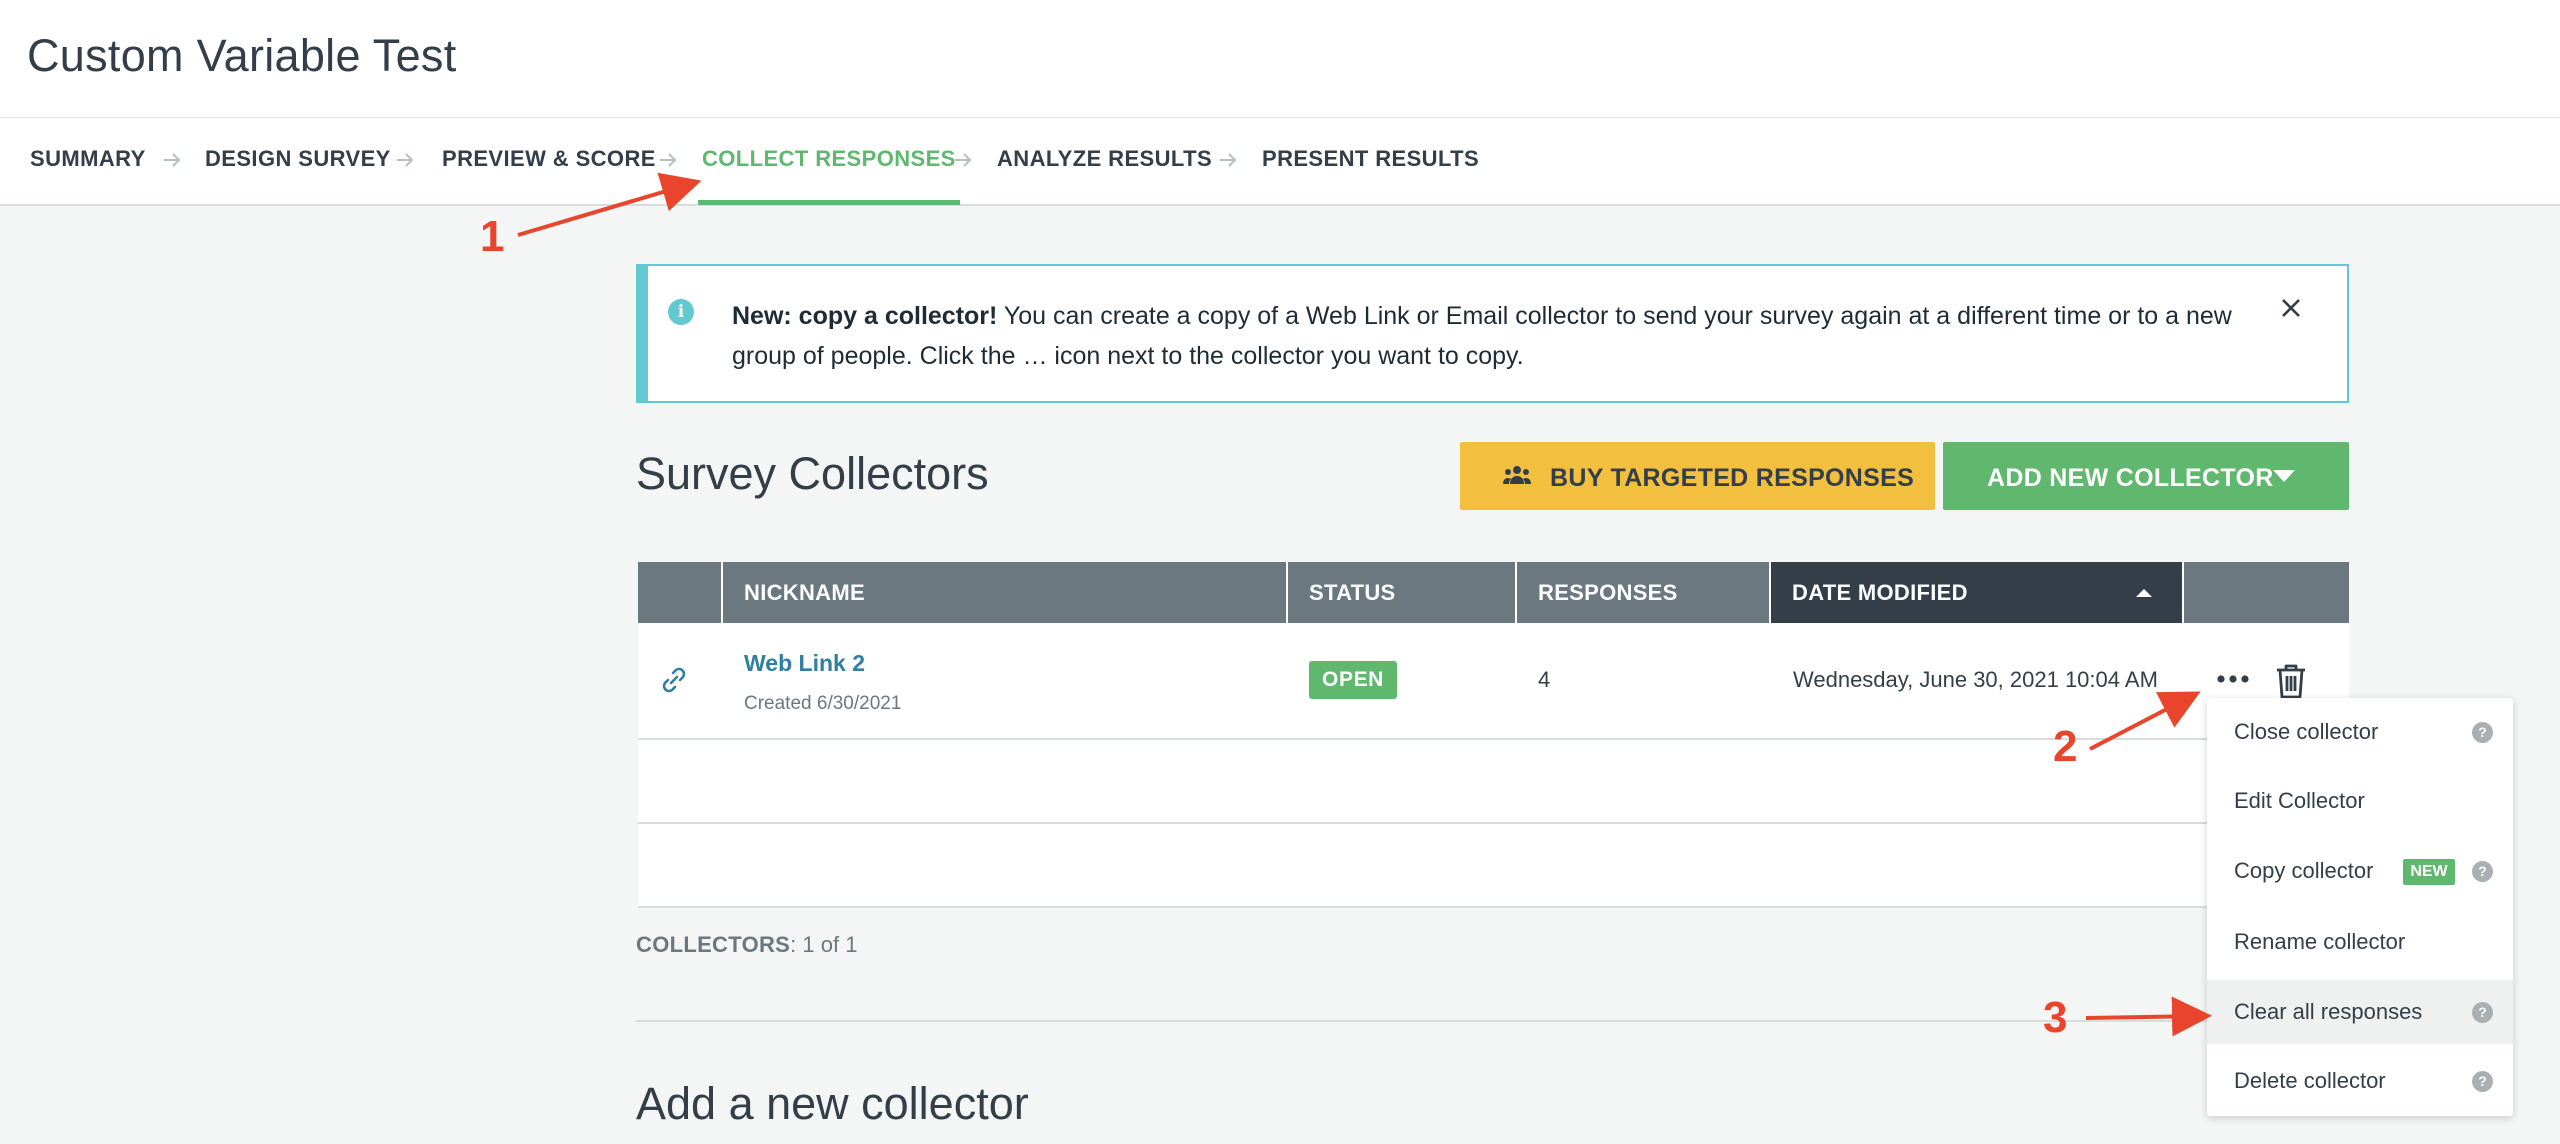  I want to click on section-title-survey-collectors: Survey Collectors, so click(812, 473).